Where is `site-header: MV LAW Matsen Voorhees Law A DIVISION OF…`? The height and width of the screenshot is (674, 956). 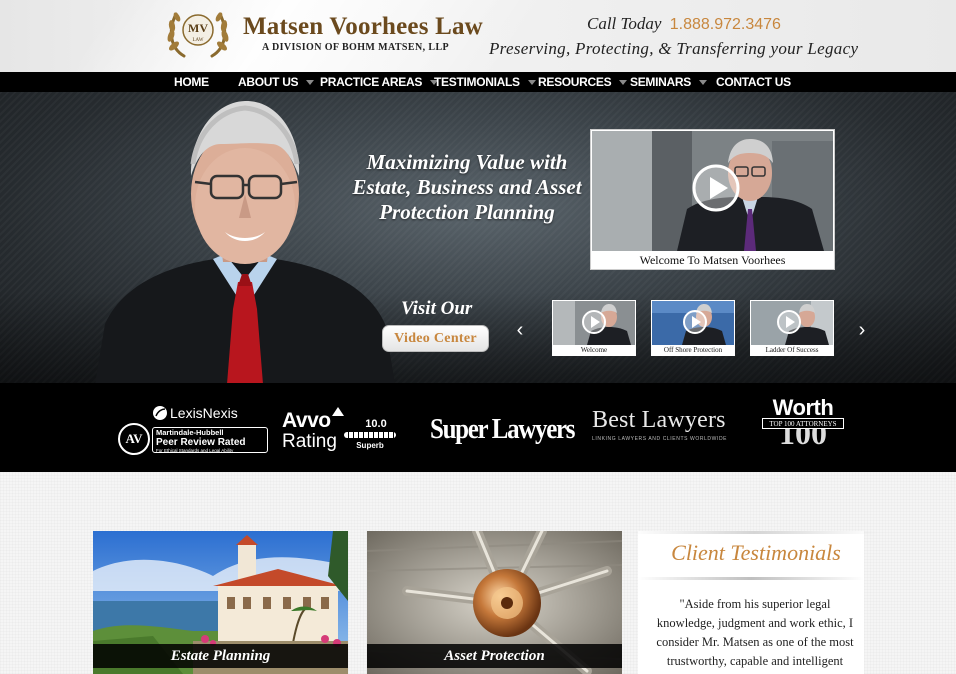
site-header: MV LAW Matsen Voorhees Law A DIVISION OF… is located at coordinates (478, 36).